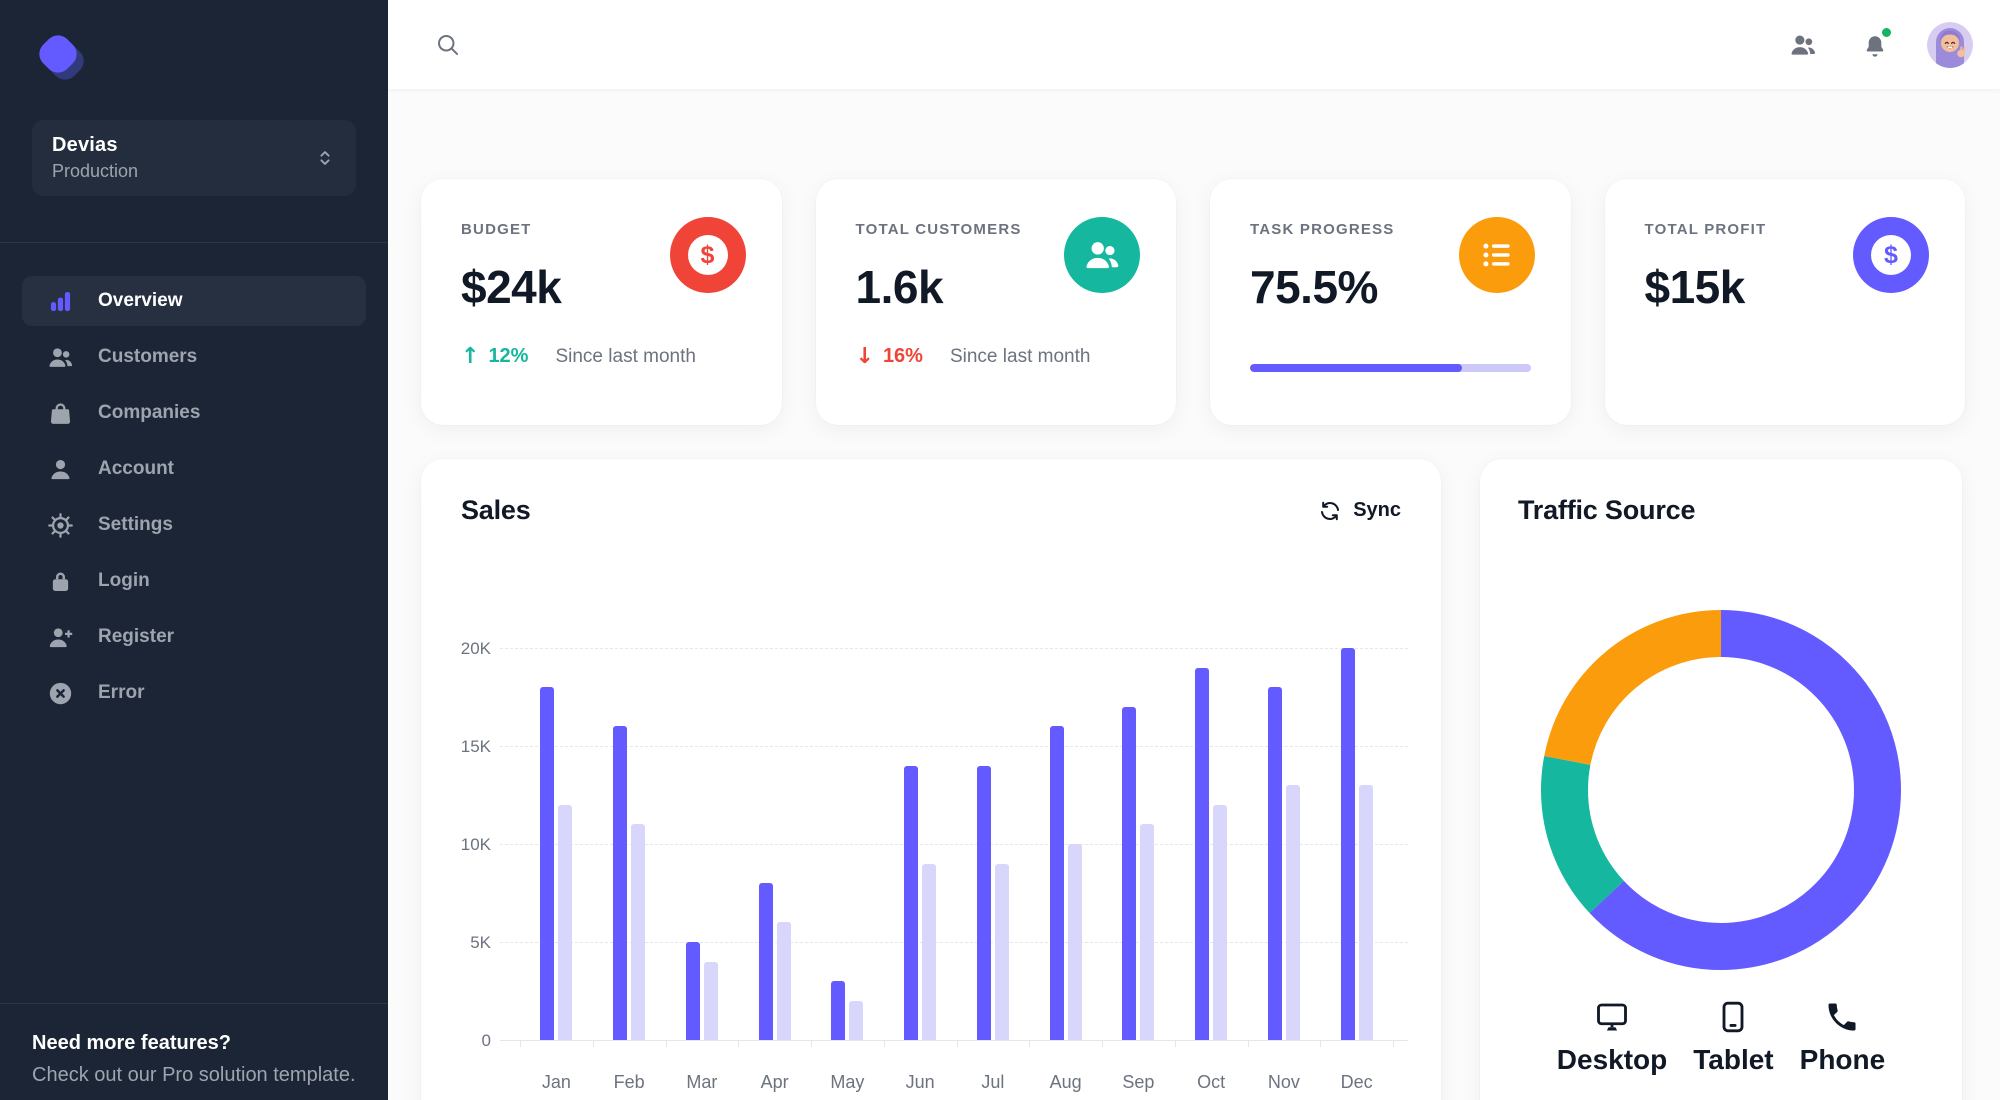  I want to click on x-tick-label: Oct, so click(1211, 1082).